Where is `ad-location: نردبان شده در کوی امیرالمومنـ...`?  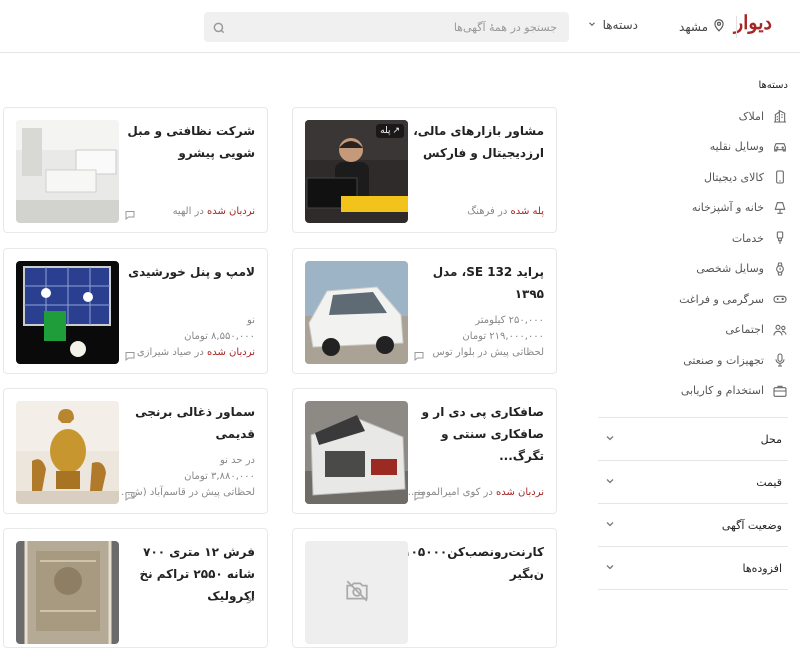 ad-location: نردبان شده در کوی امیرالمومنـ... is located at coordinates (475, 493).